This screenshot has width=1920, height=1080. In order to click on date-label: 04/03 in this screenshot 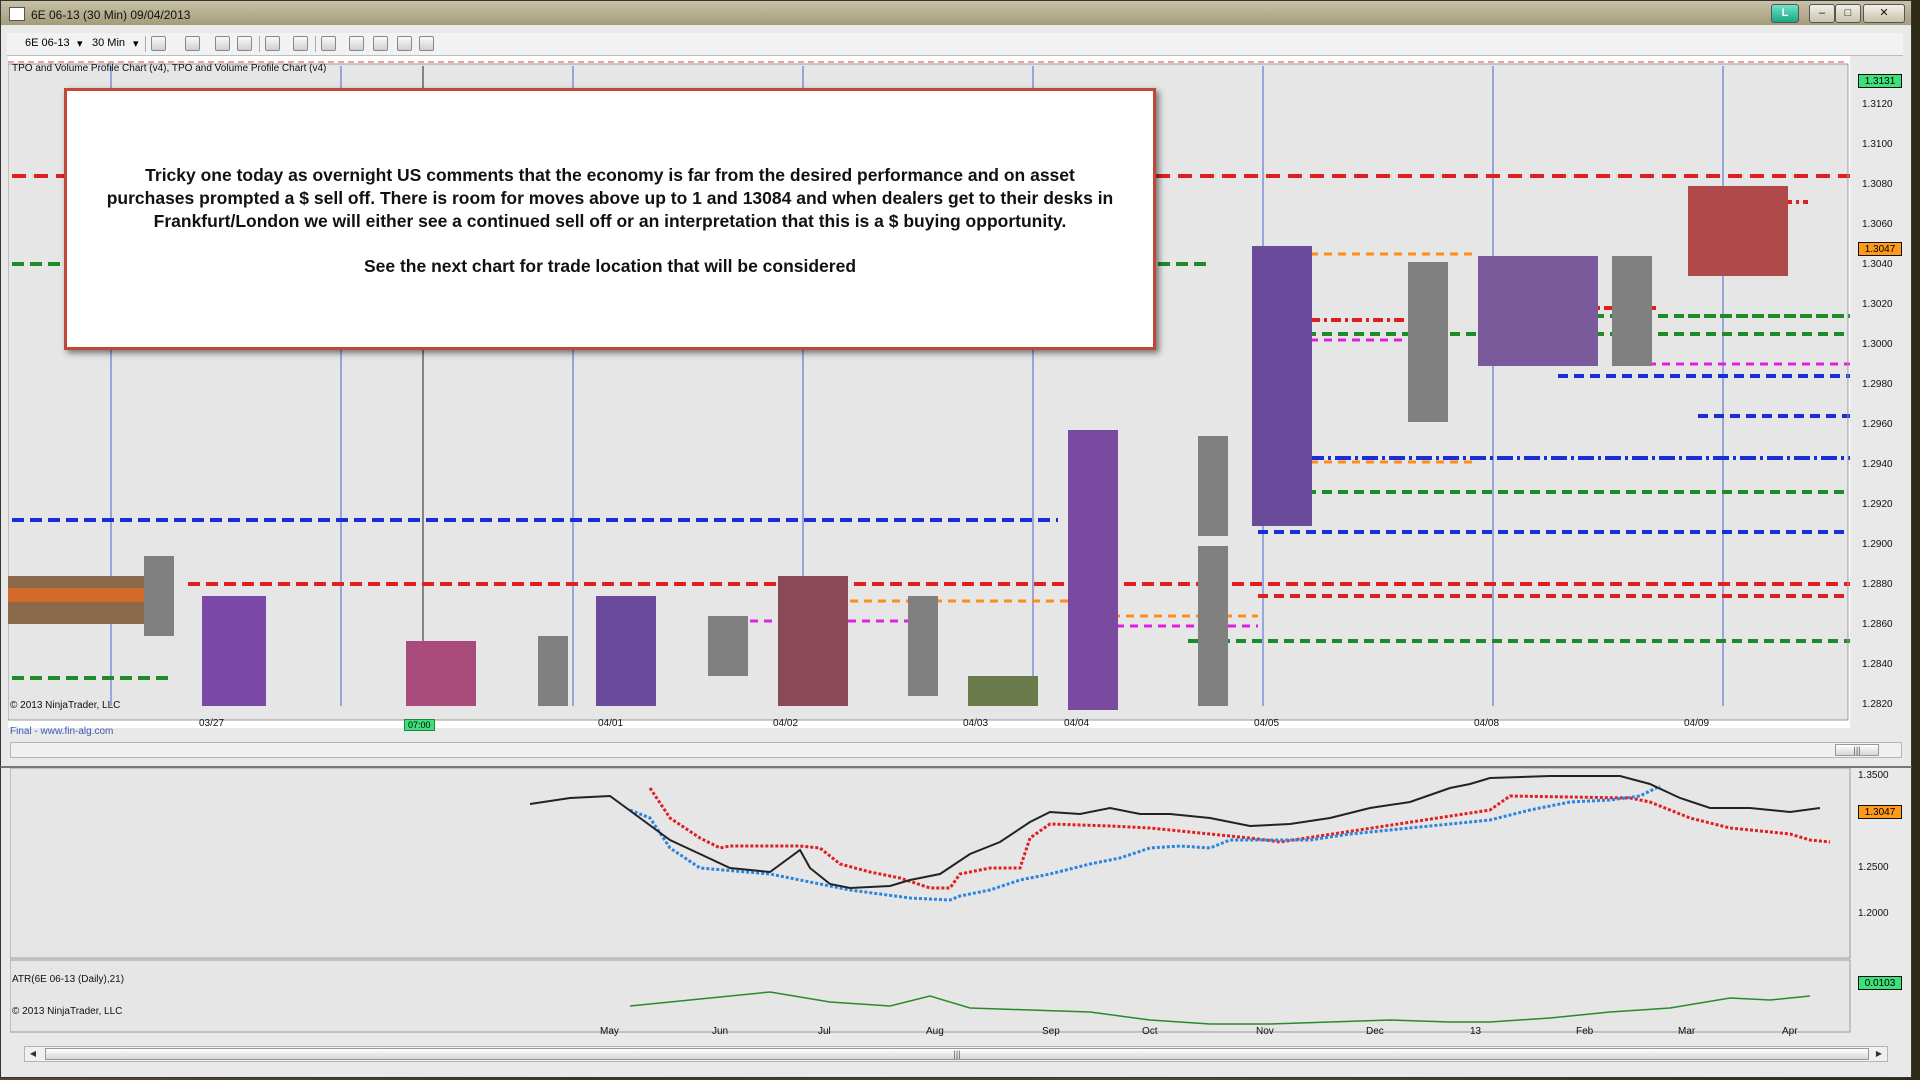, I will do `click(976, 723)`.